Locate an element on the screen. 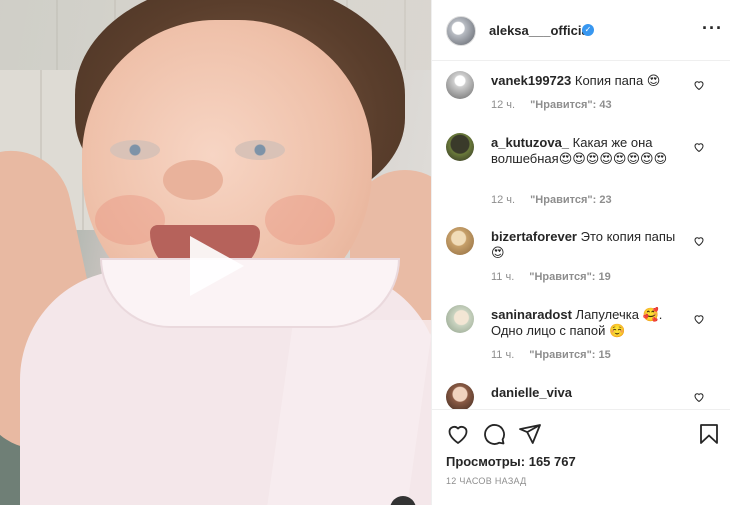 The image size is (730, 505). commenter-username: a_kutuzova_ is located at coordinates (530, 142).